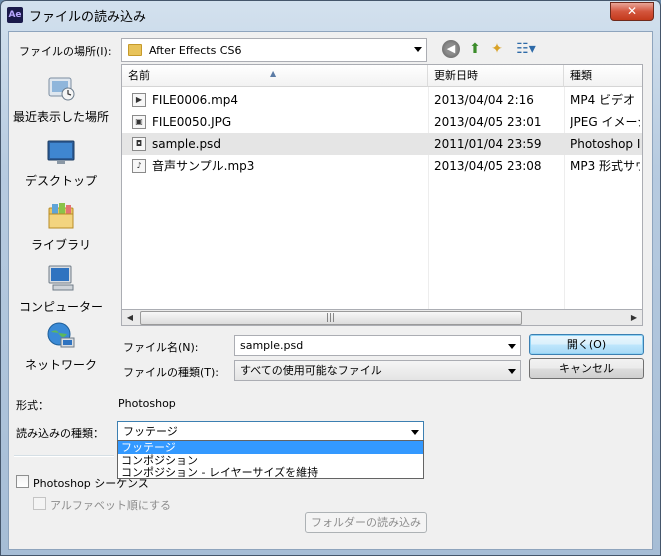  What do you see at coordinates (382, 166) in the screenshot?
I see `file-row: ♪ 音声サンプル.mp3 2013/04/05 23:08 MP3 形式サウ` at bounding box center [382, 166].